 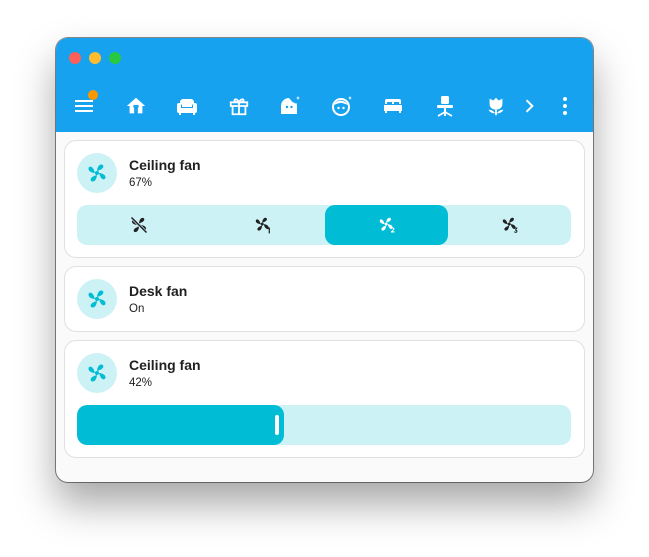 I want to click on tab-home-heart, so click(x=136, y=106).